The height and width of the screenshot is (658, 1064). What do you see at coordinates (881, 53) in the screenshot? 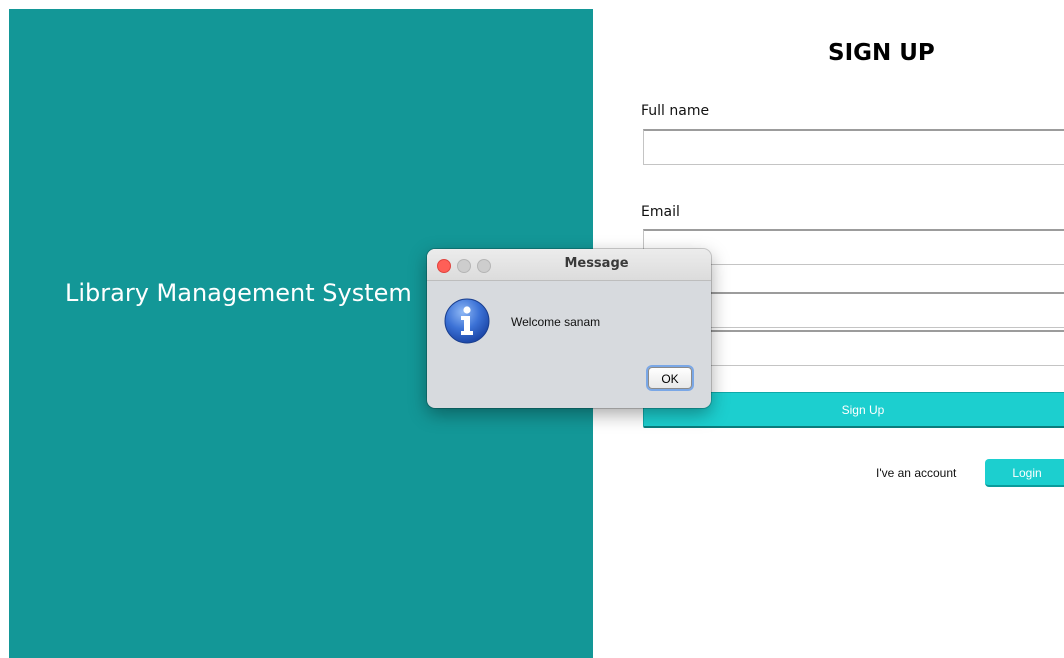
I see `page-title: SIGN UP` at bounding box center [881, 53].